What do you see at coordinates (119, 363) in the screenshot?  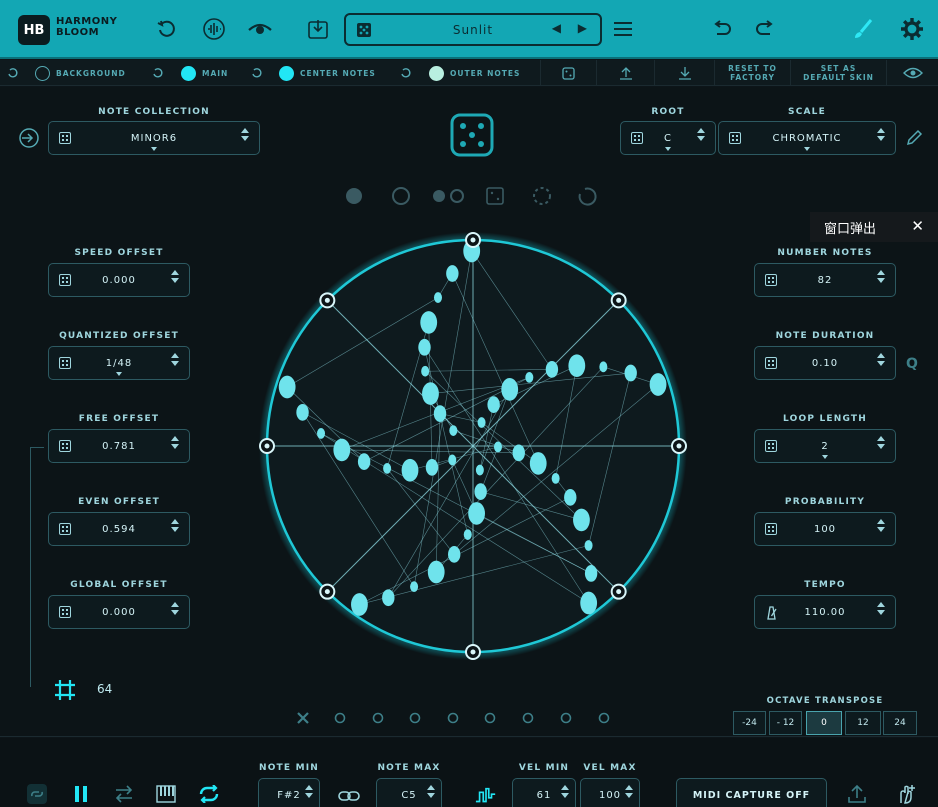 I see `quantized-offset-field: 1/48` at bounding box center [119, 363].